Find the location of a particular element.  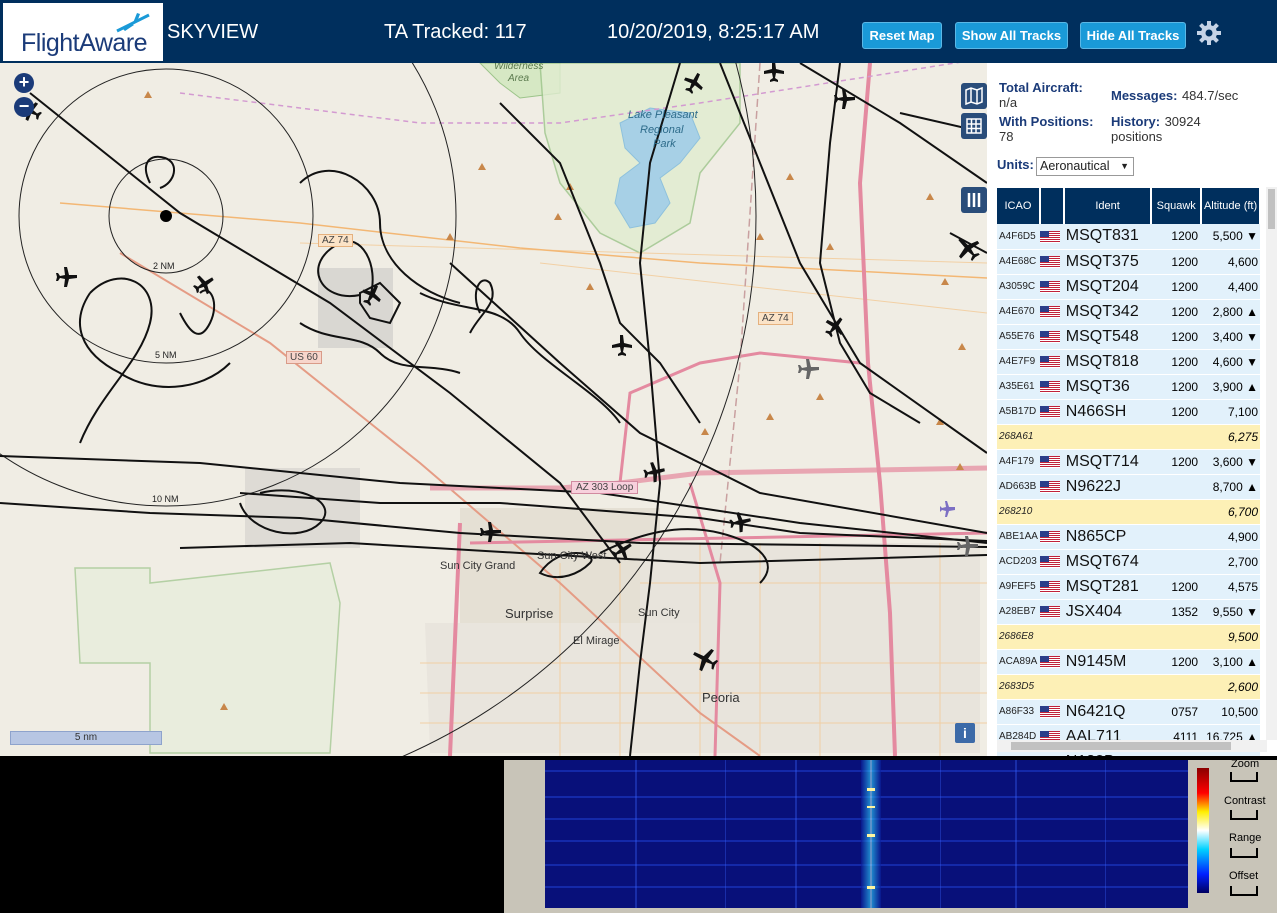

history-stat: History: 30924 positions is located at coordinates (1156, 129).